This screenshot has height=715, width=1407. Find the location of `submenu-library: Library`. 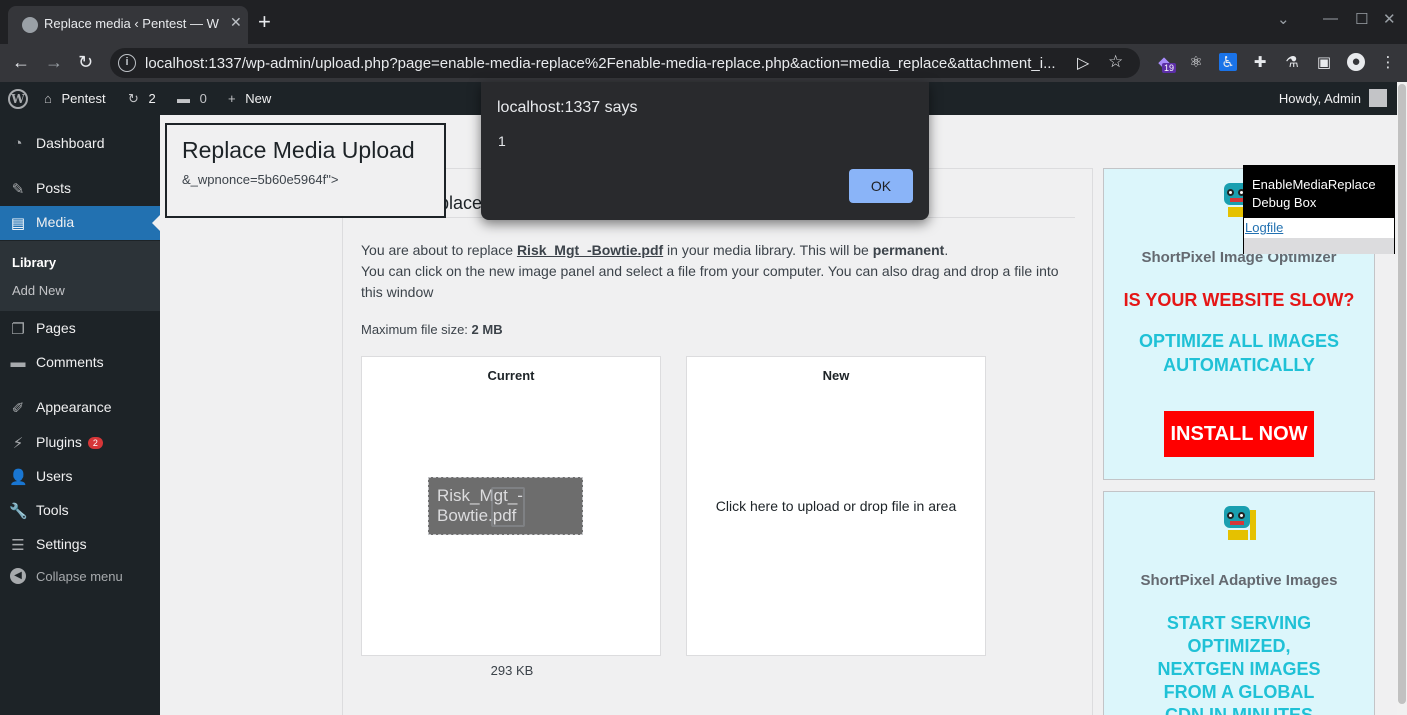

submenu-library: Library is located at coordinates (34, 262).